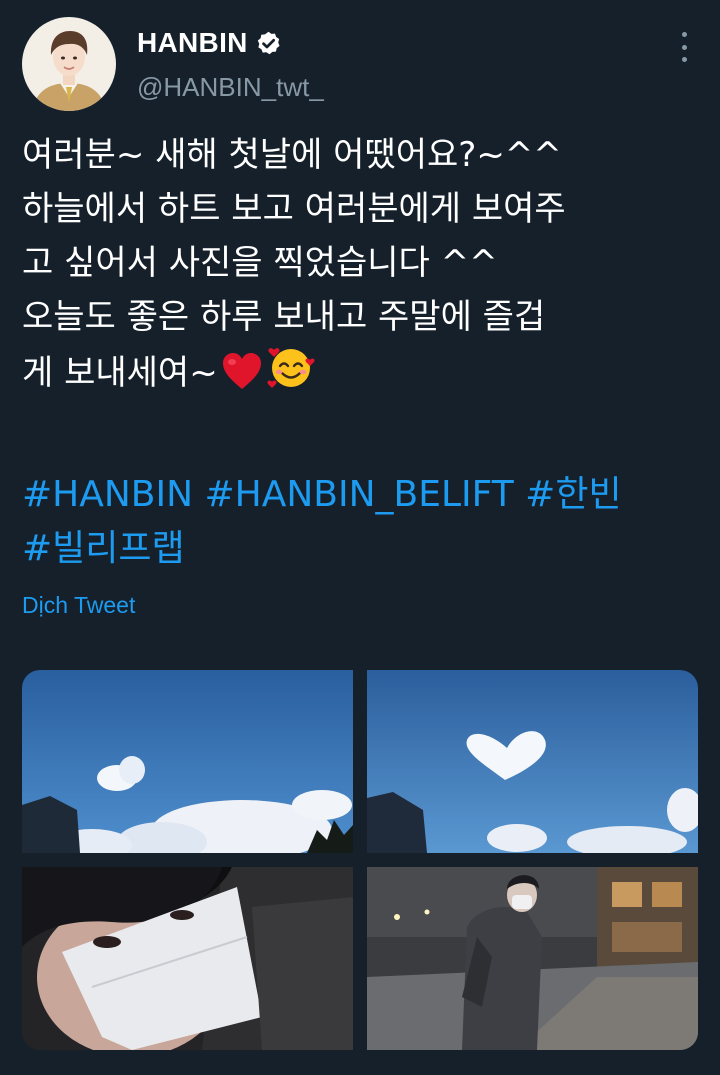  What do you see at coordinates (120, 373) in the screenshot?
I see `tweet-line: 게 보내세여~` at bounding box center [120, 373].